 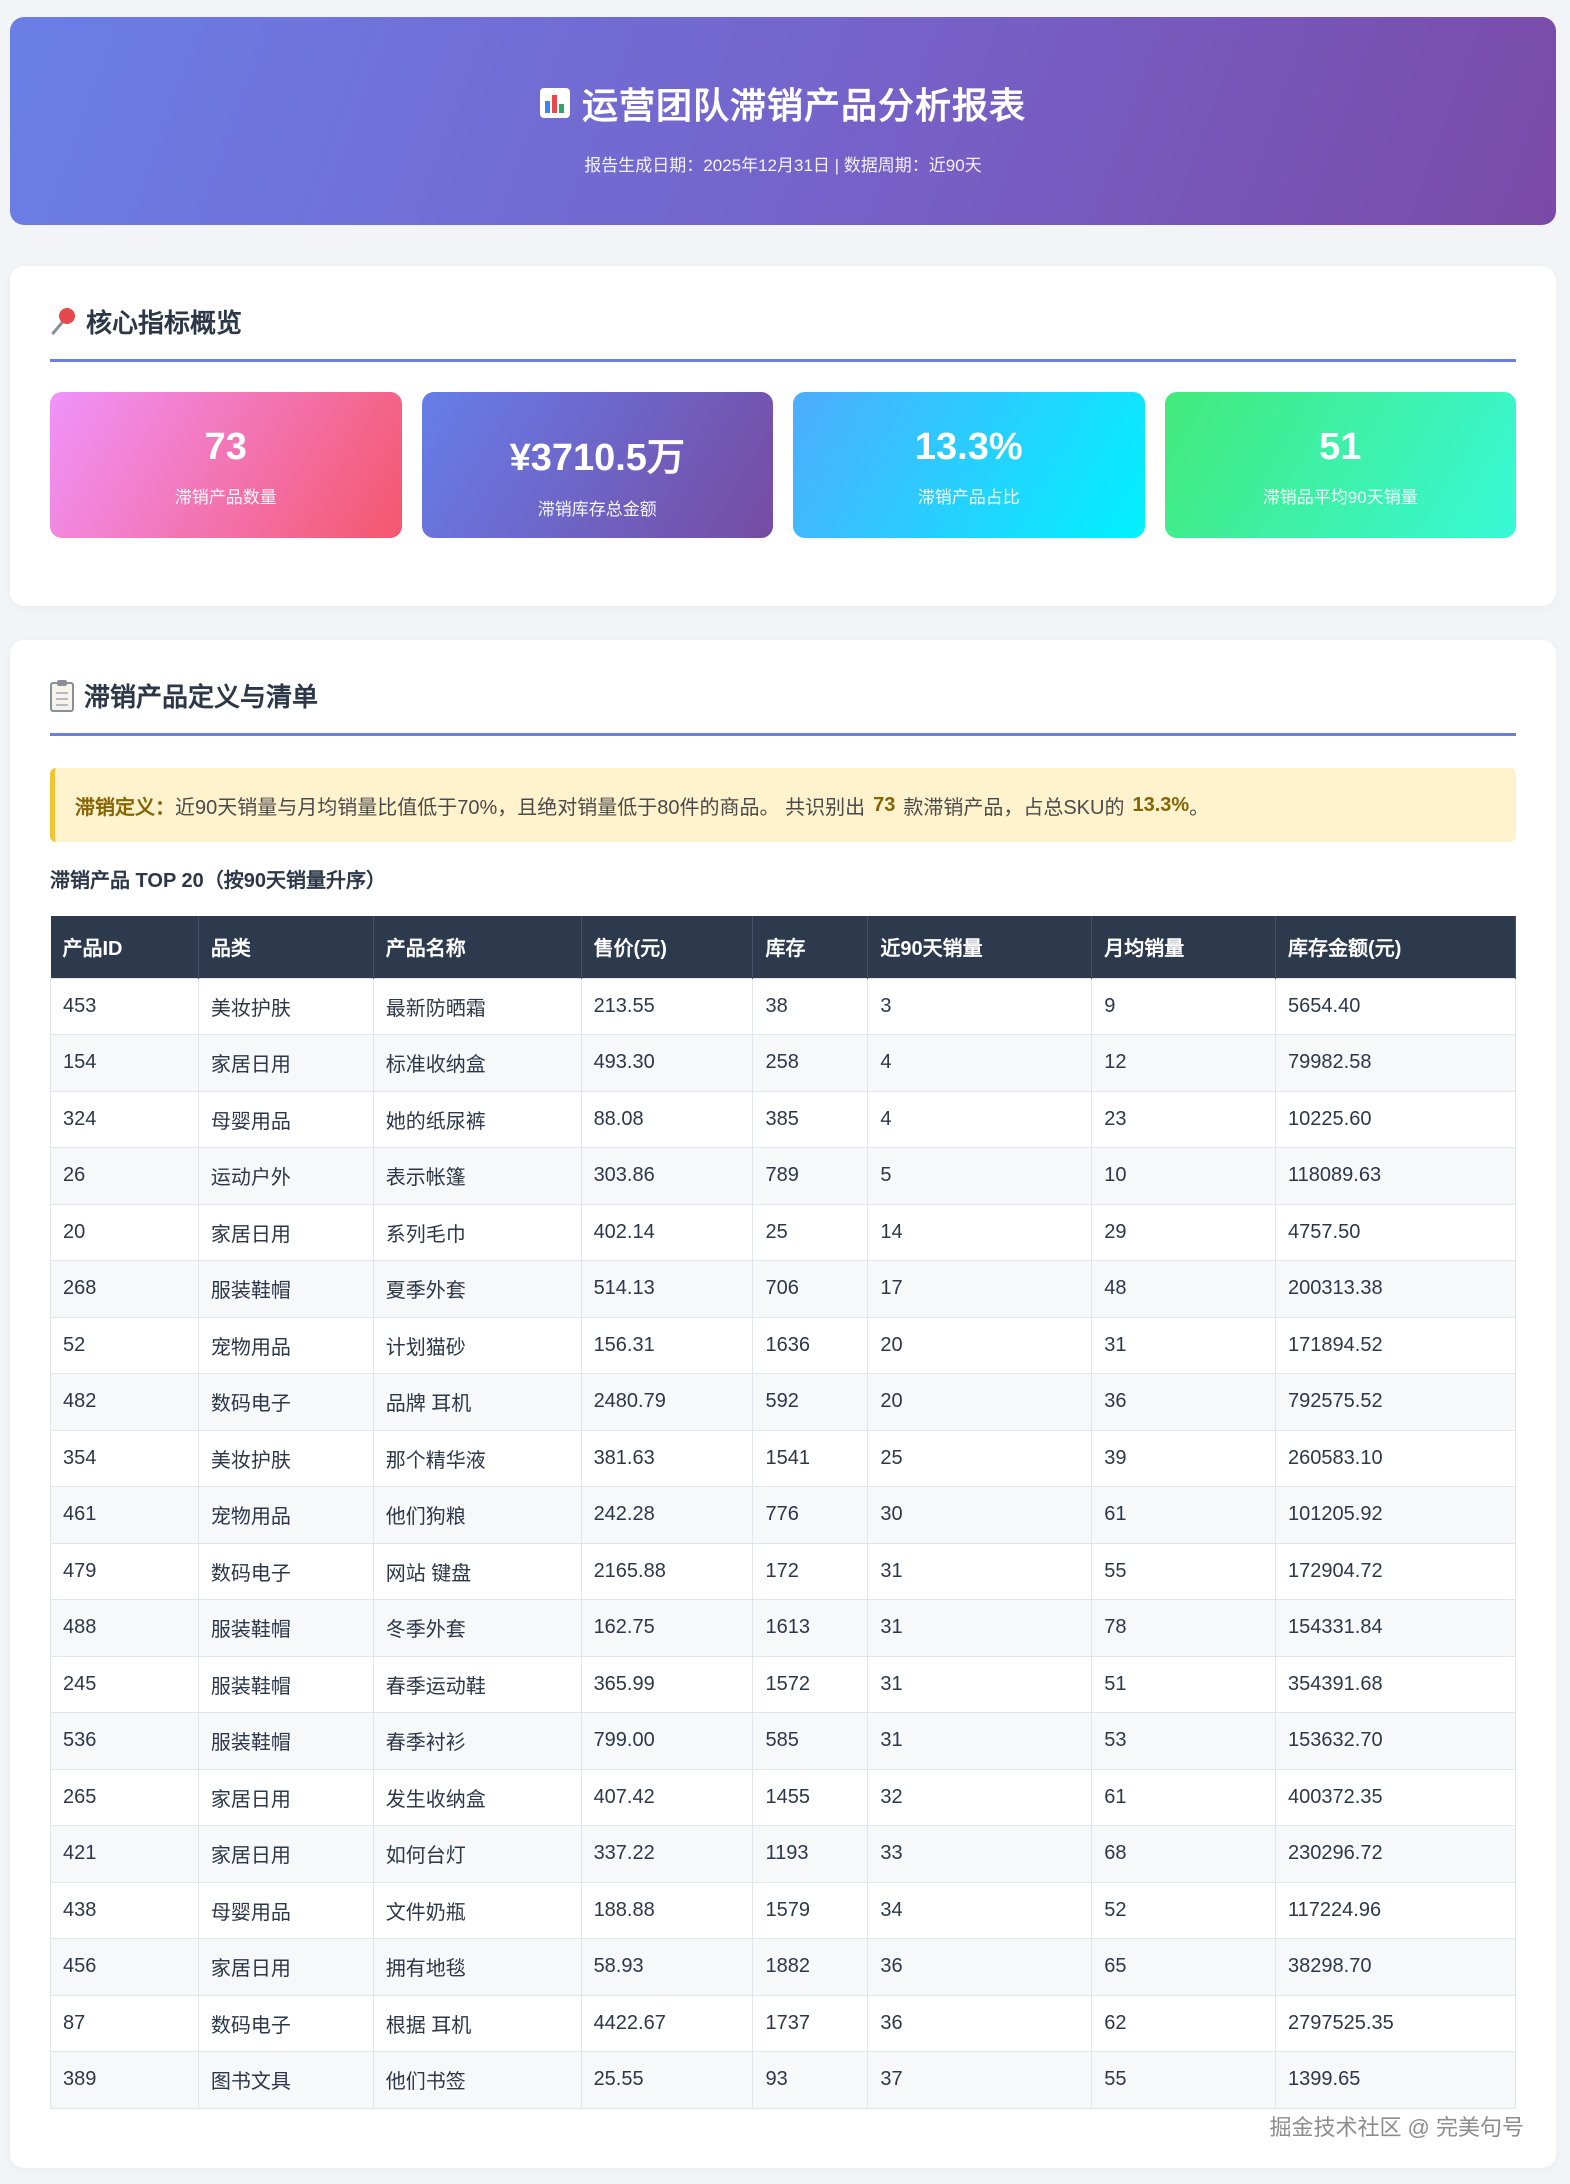 I want to click on table-cell: 438, so click(x=124, y=1910).